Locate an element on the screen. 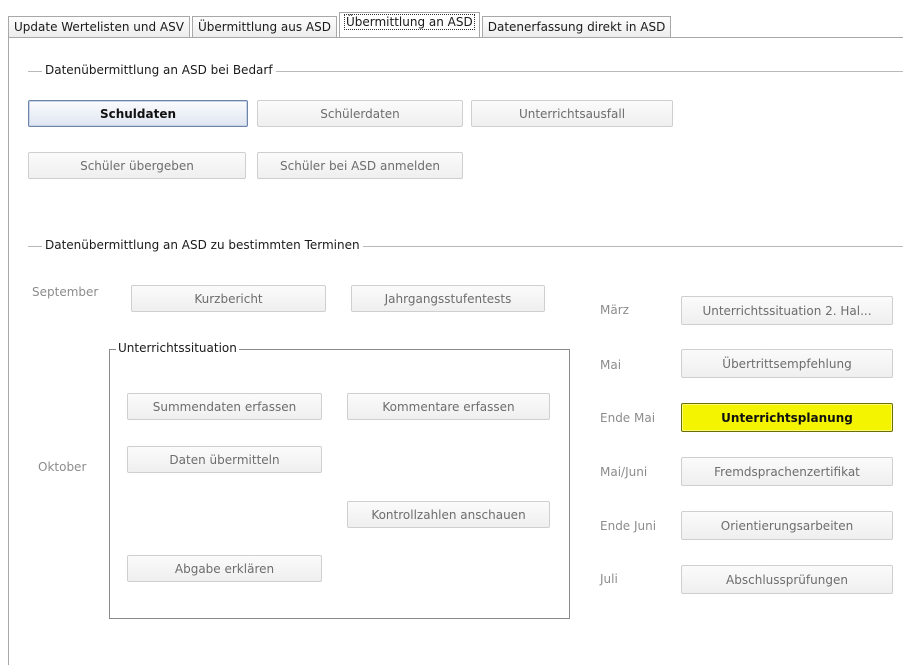 This screenshot has height=665, width=903. tab-datenerfassung-direkt: Datenerfassung direkt in ASD is located at coordinates (576, 27).